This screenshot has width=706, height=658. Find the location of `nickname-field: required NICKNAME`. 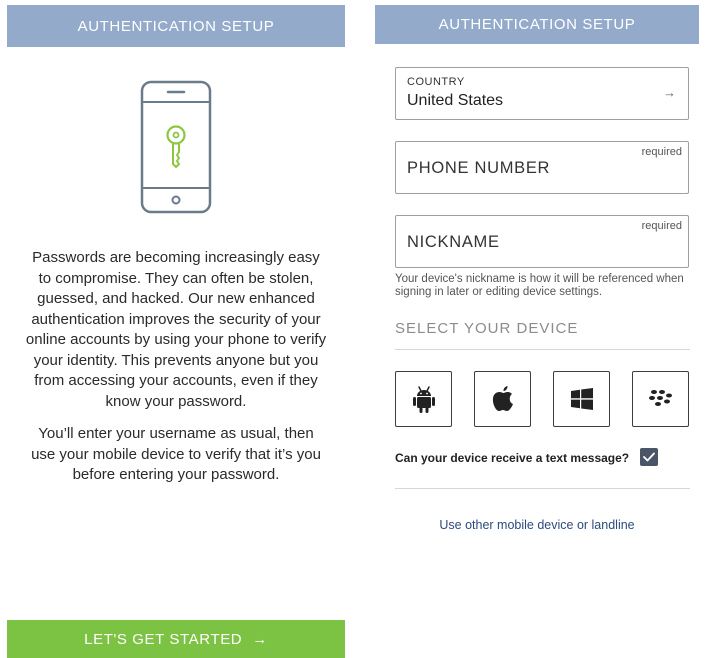

nickname-field: required NICKNAME is located at coordinates (542, 241).